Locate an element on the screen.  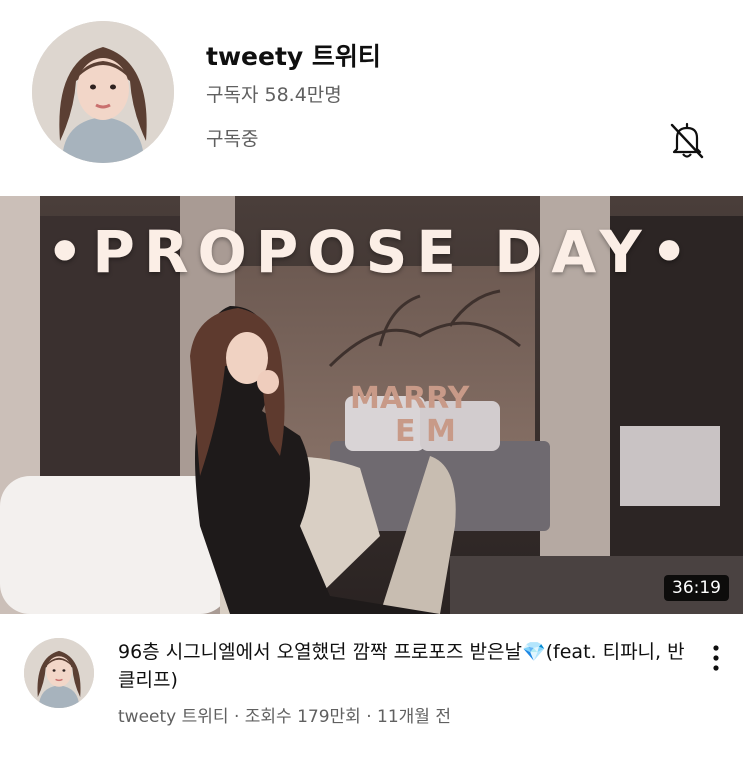
subscriber-count: 구독자 58.4만명 is located at coordinates (274, 95).